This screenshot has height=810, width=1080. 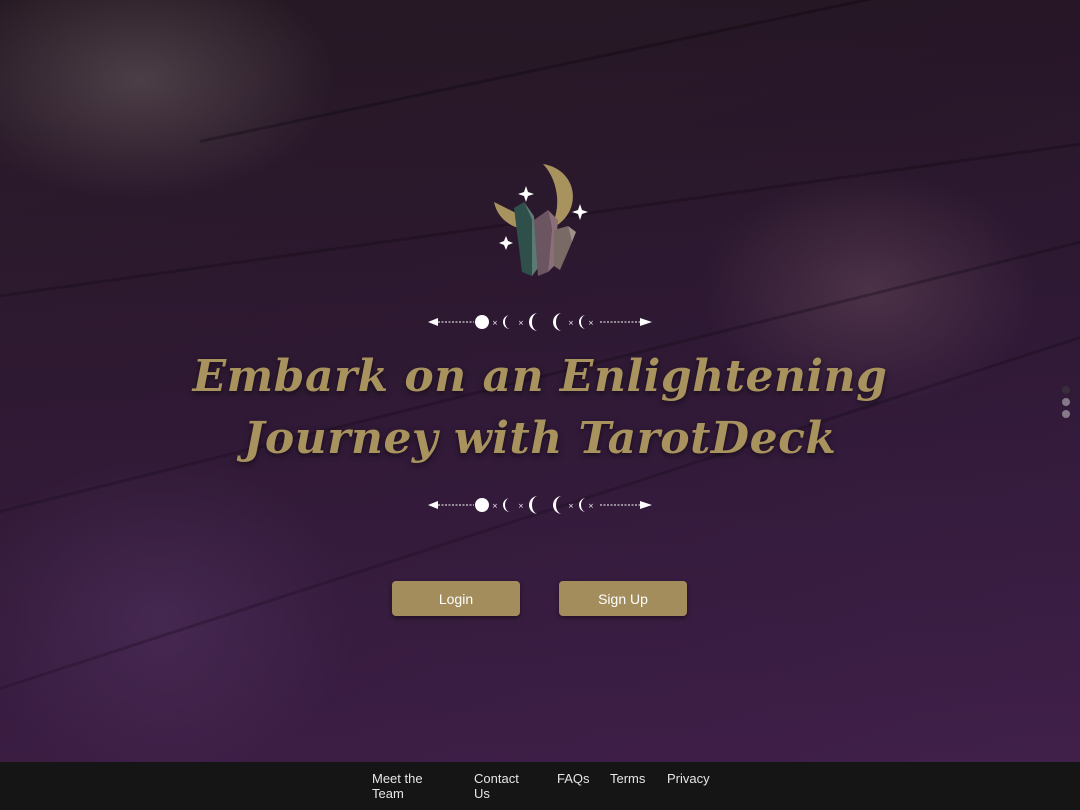 What do you see at coordinates (688, 778) in the screenshot?
I see `footer-link-privacy: Privacy` at bounding box center [688, 778].